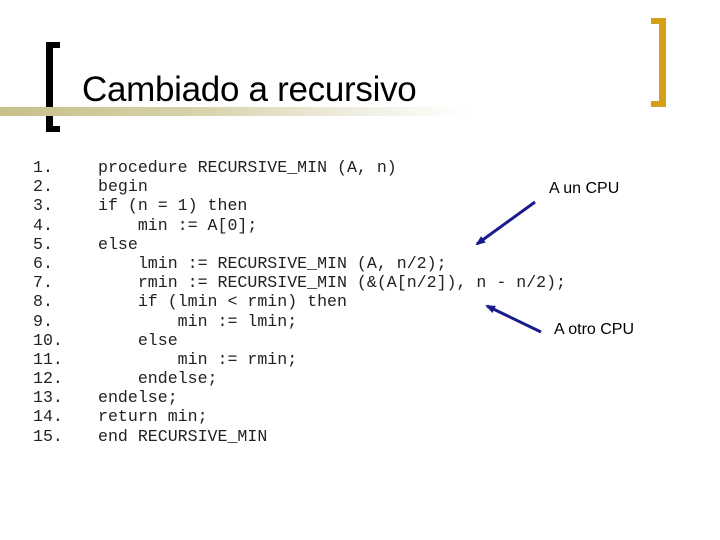  Describe the element at coordinates (299, 244) in the screenshot. I see `code-line: 5. else` at that location.